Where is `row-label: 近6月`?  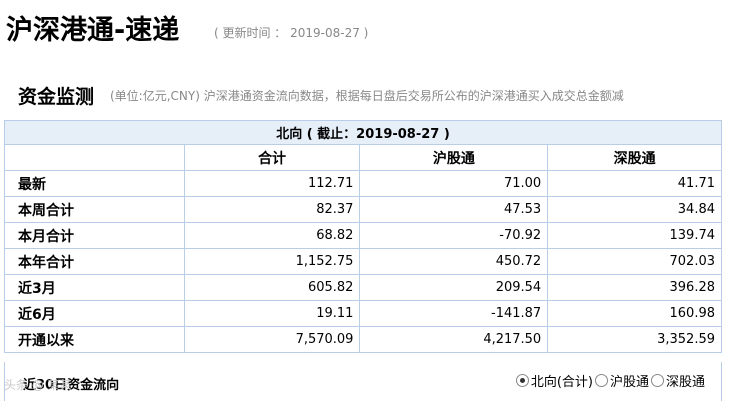
row-label: 近6月 is located at coordinates (94, 313).